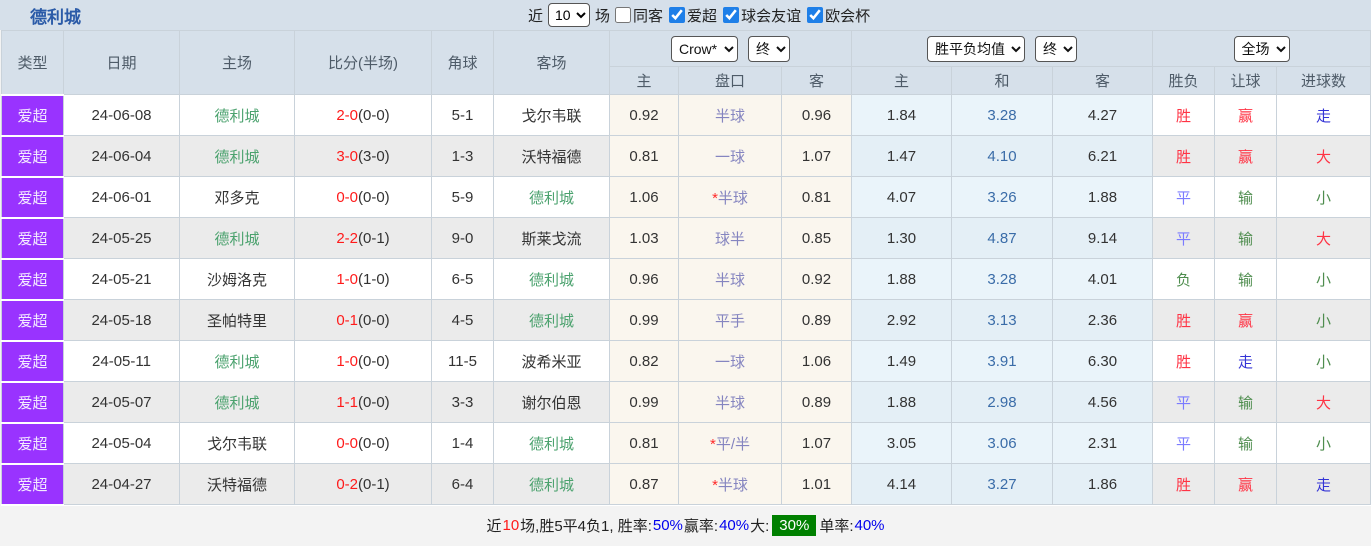  Describe the element at coordinates (347, 115) in the screenshot. I see `fulltime-score: 2-0` at that location.